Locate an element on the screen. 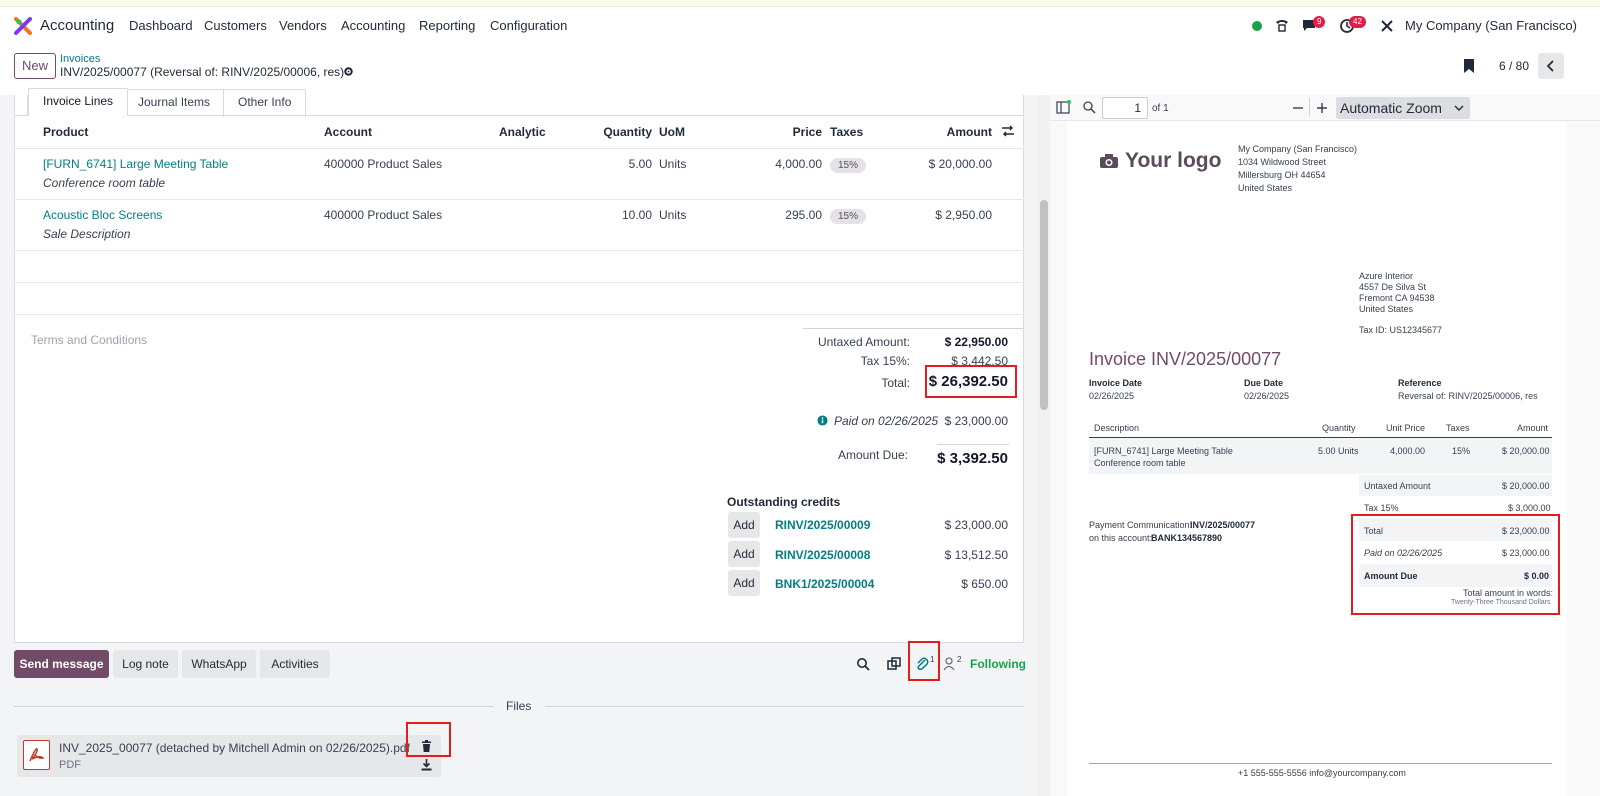  pdf-col-unit-price: Unit Price is located at coordinates (1406, 428).